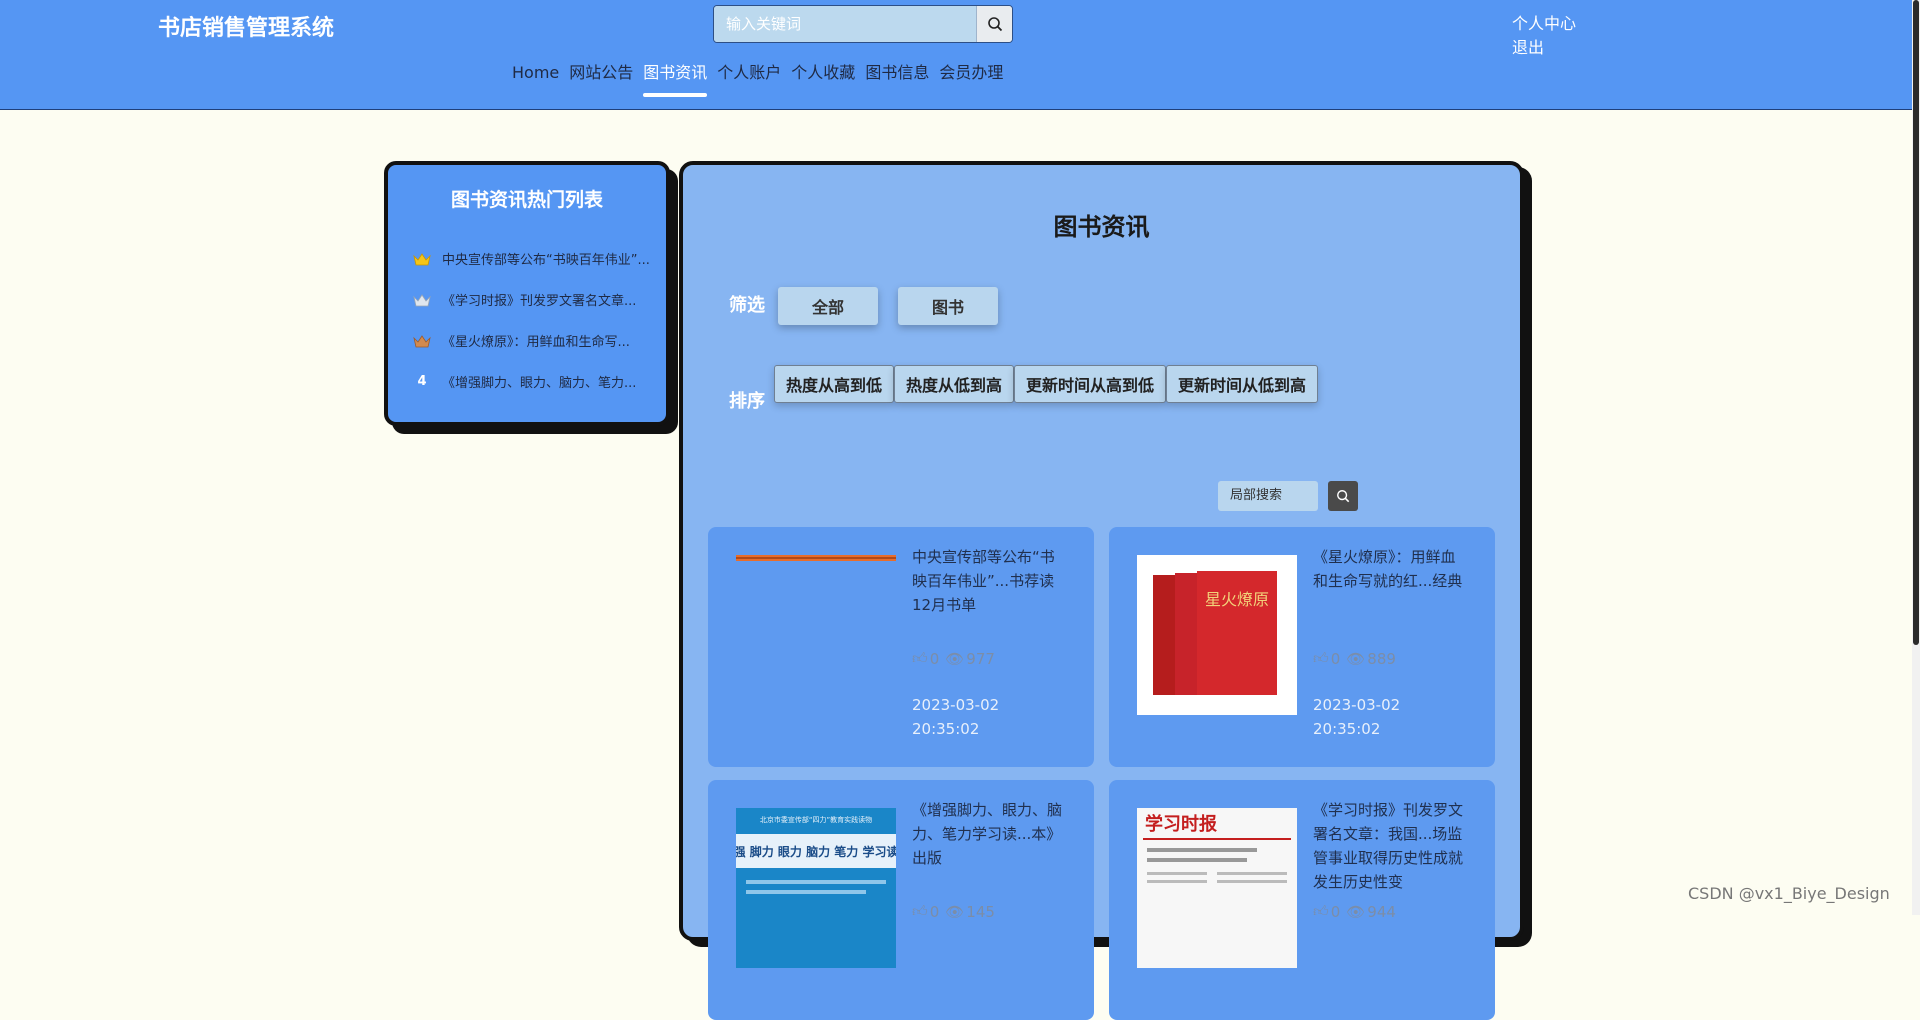 The image size is (1920, 1020). What do you see at coordinates (1217, 888) in the screenshot?
I see `news-thumbnail: 学习时报` at bounding box center [1217, 888].